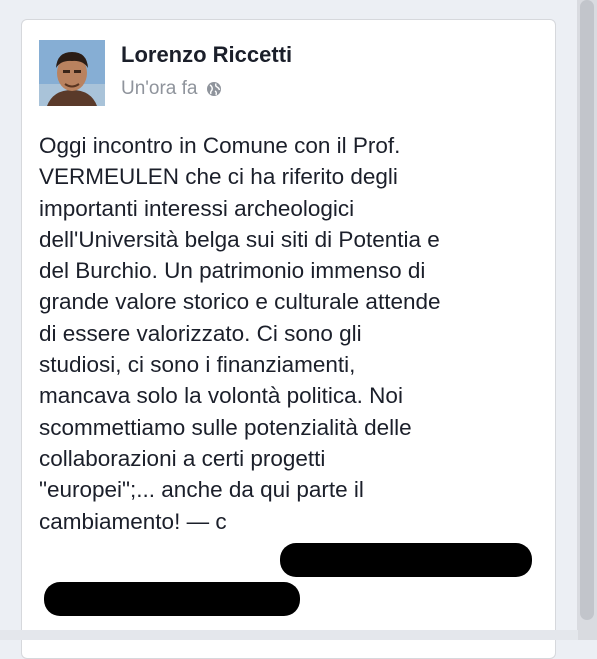  What do you see at coordinates (159, 89) in the screenshot?
I see `timestamp: Un'ora fa` at bounding box center [159, 89].